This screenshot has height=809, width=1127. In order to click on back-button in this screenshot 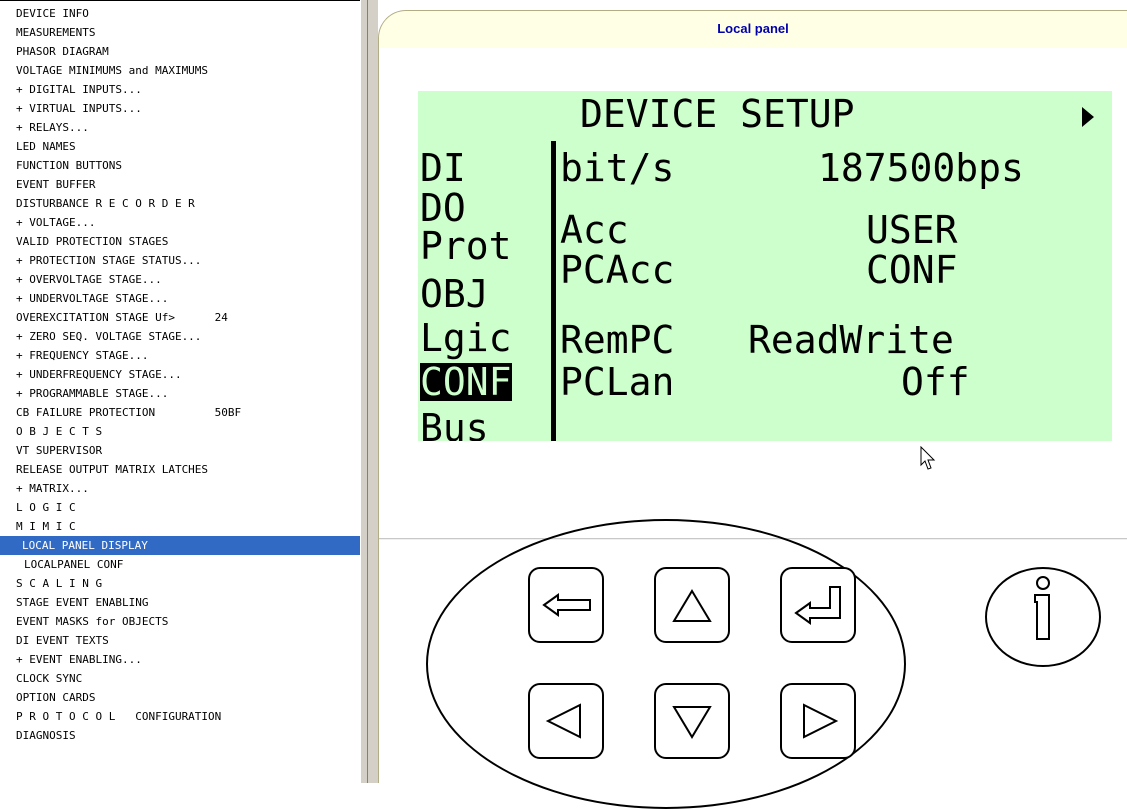, I will do `click(566, 605)`.